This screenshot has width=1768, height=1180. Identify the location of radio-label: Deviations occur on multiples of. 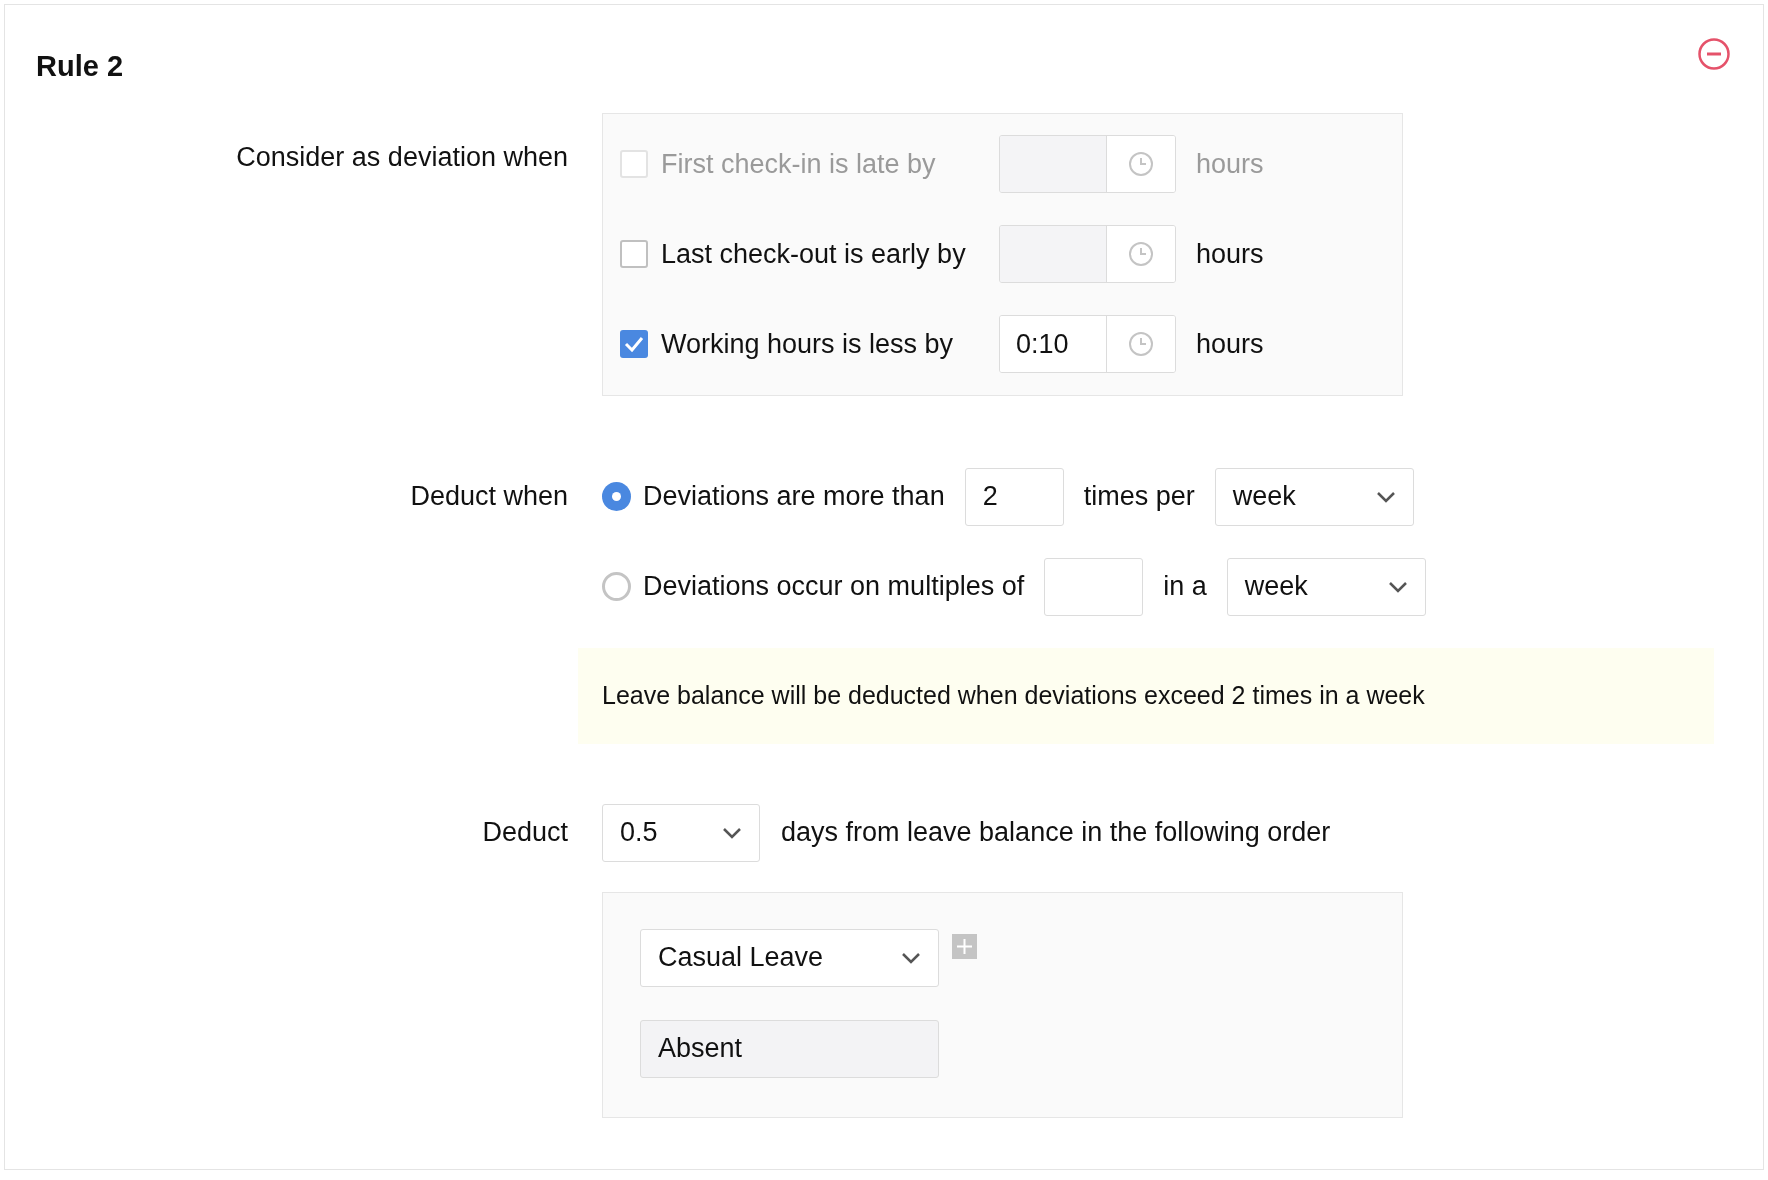
(834, 587).